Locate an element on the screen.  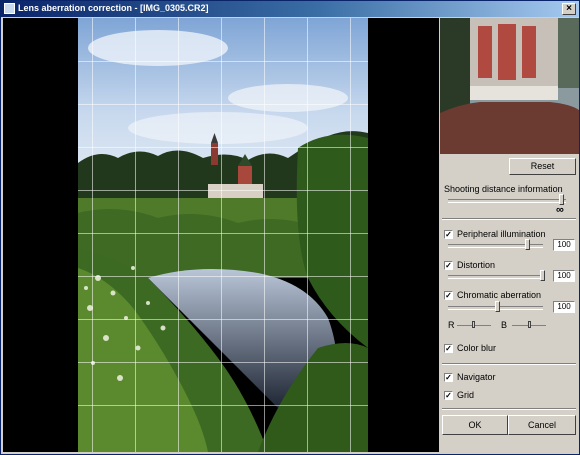
chromatic-r-slider is located at coordinates (473, 324).